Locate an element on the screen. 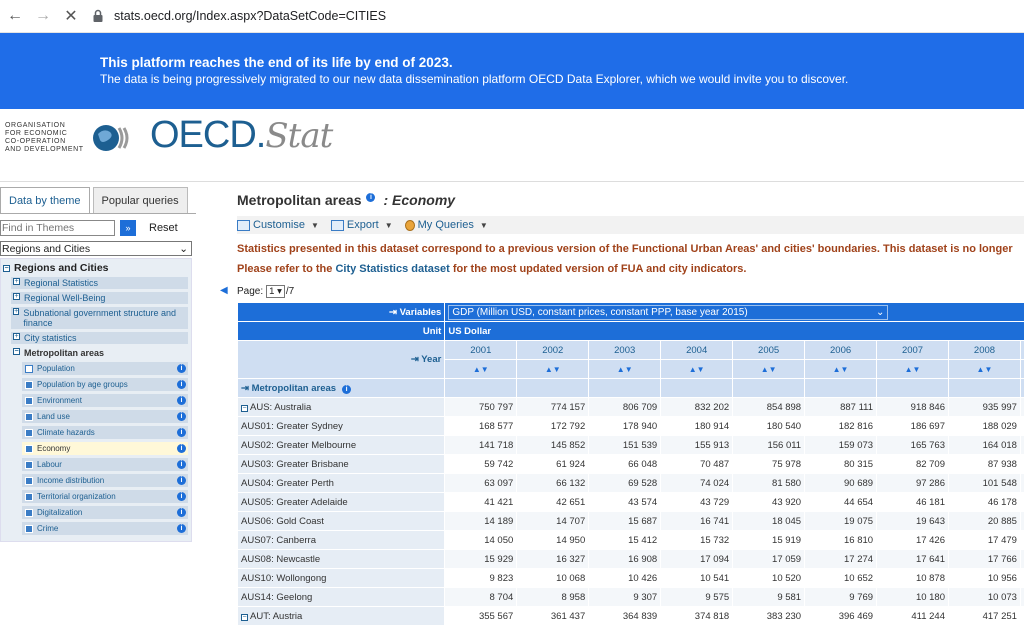  org-line: CO-OPERATION is located at coordinates (35, 141).